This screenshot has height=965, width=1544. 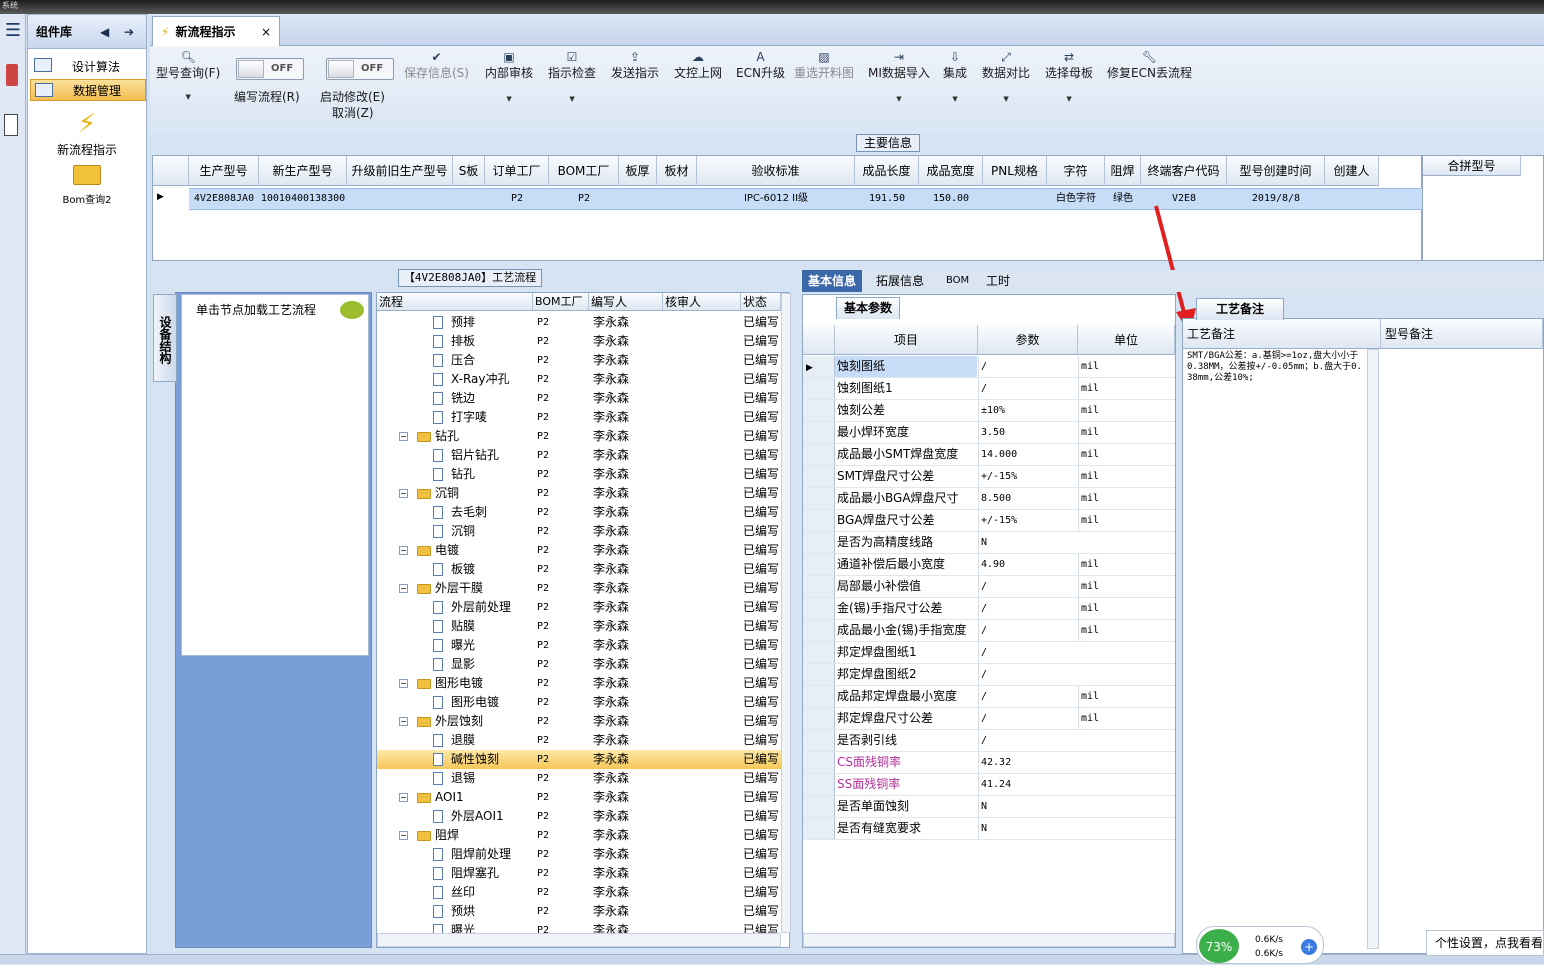 What do you see at coordinates (579, 607) in the screenshot?
I see `tree-row: 外层前处理 P2 李永森 已编写` at bounding box center [579, 607].